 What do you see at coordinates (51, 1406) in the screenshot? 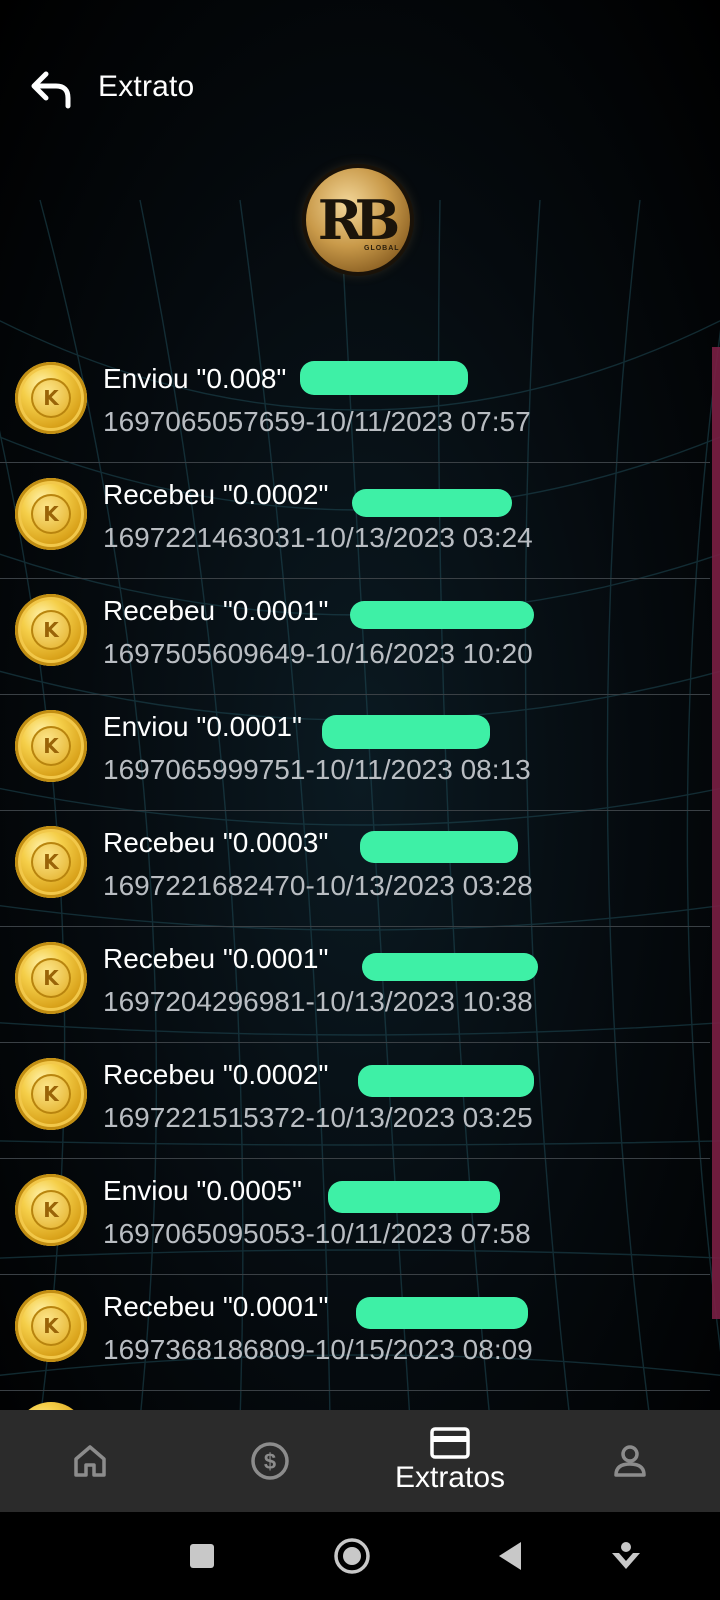
I see `coin-icon` at bounding box center [51, 1406].